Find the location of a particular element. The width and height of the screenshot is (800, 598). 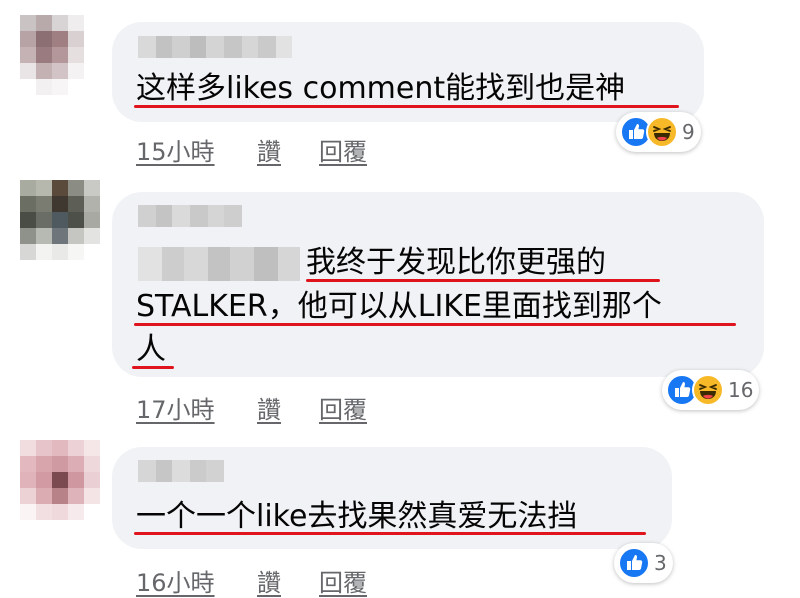

like-icon is located at coordinates (634, 563).